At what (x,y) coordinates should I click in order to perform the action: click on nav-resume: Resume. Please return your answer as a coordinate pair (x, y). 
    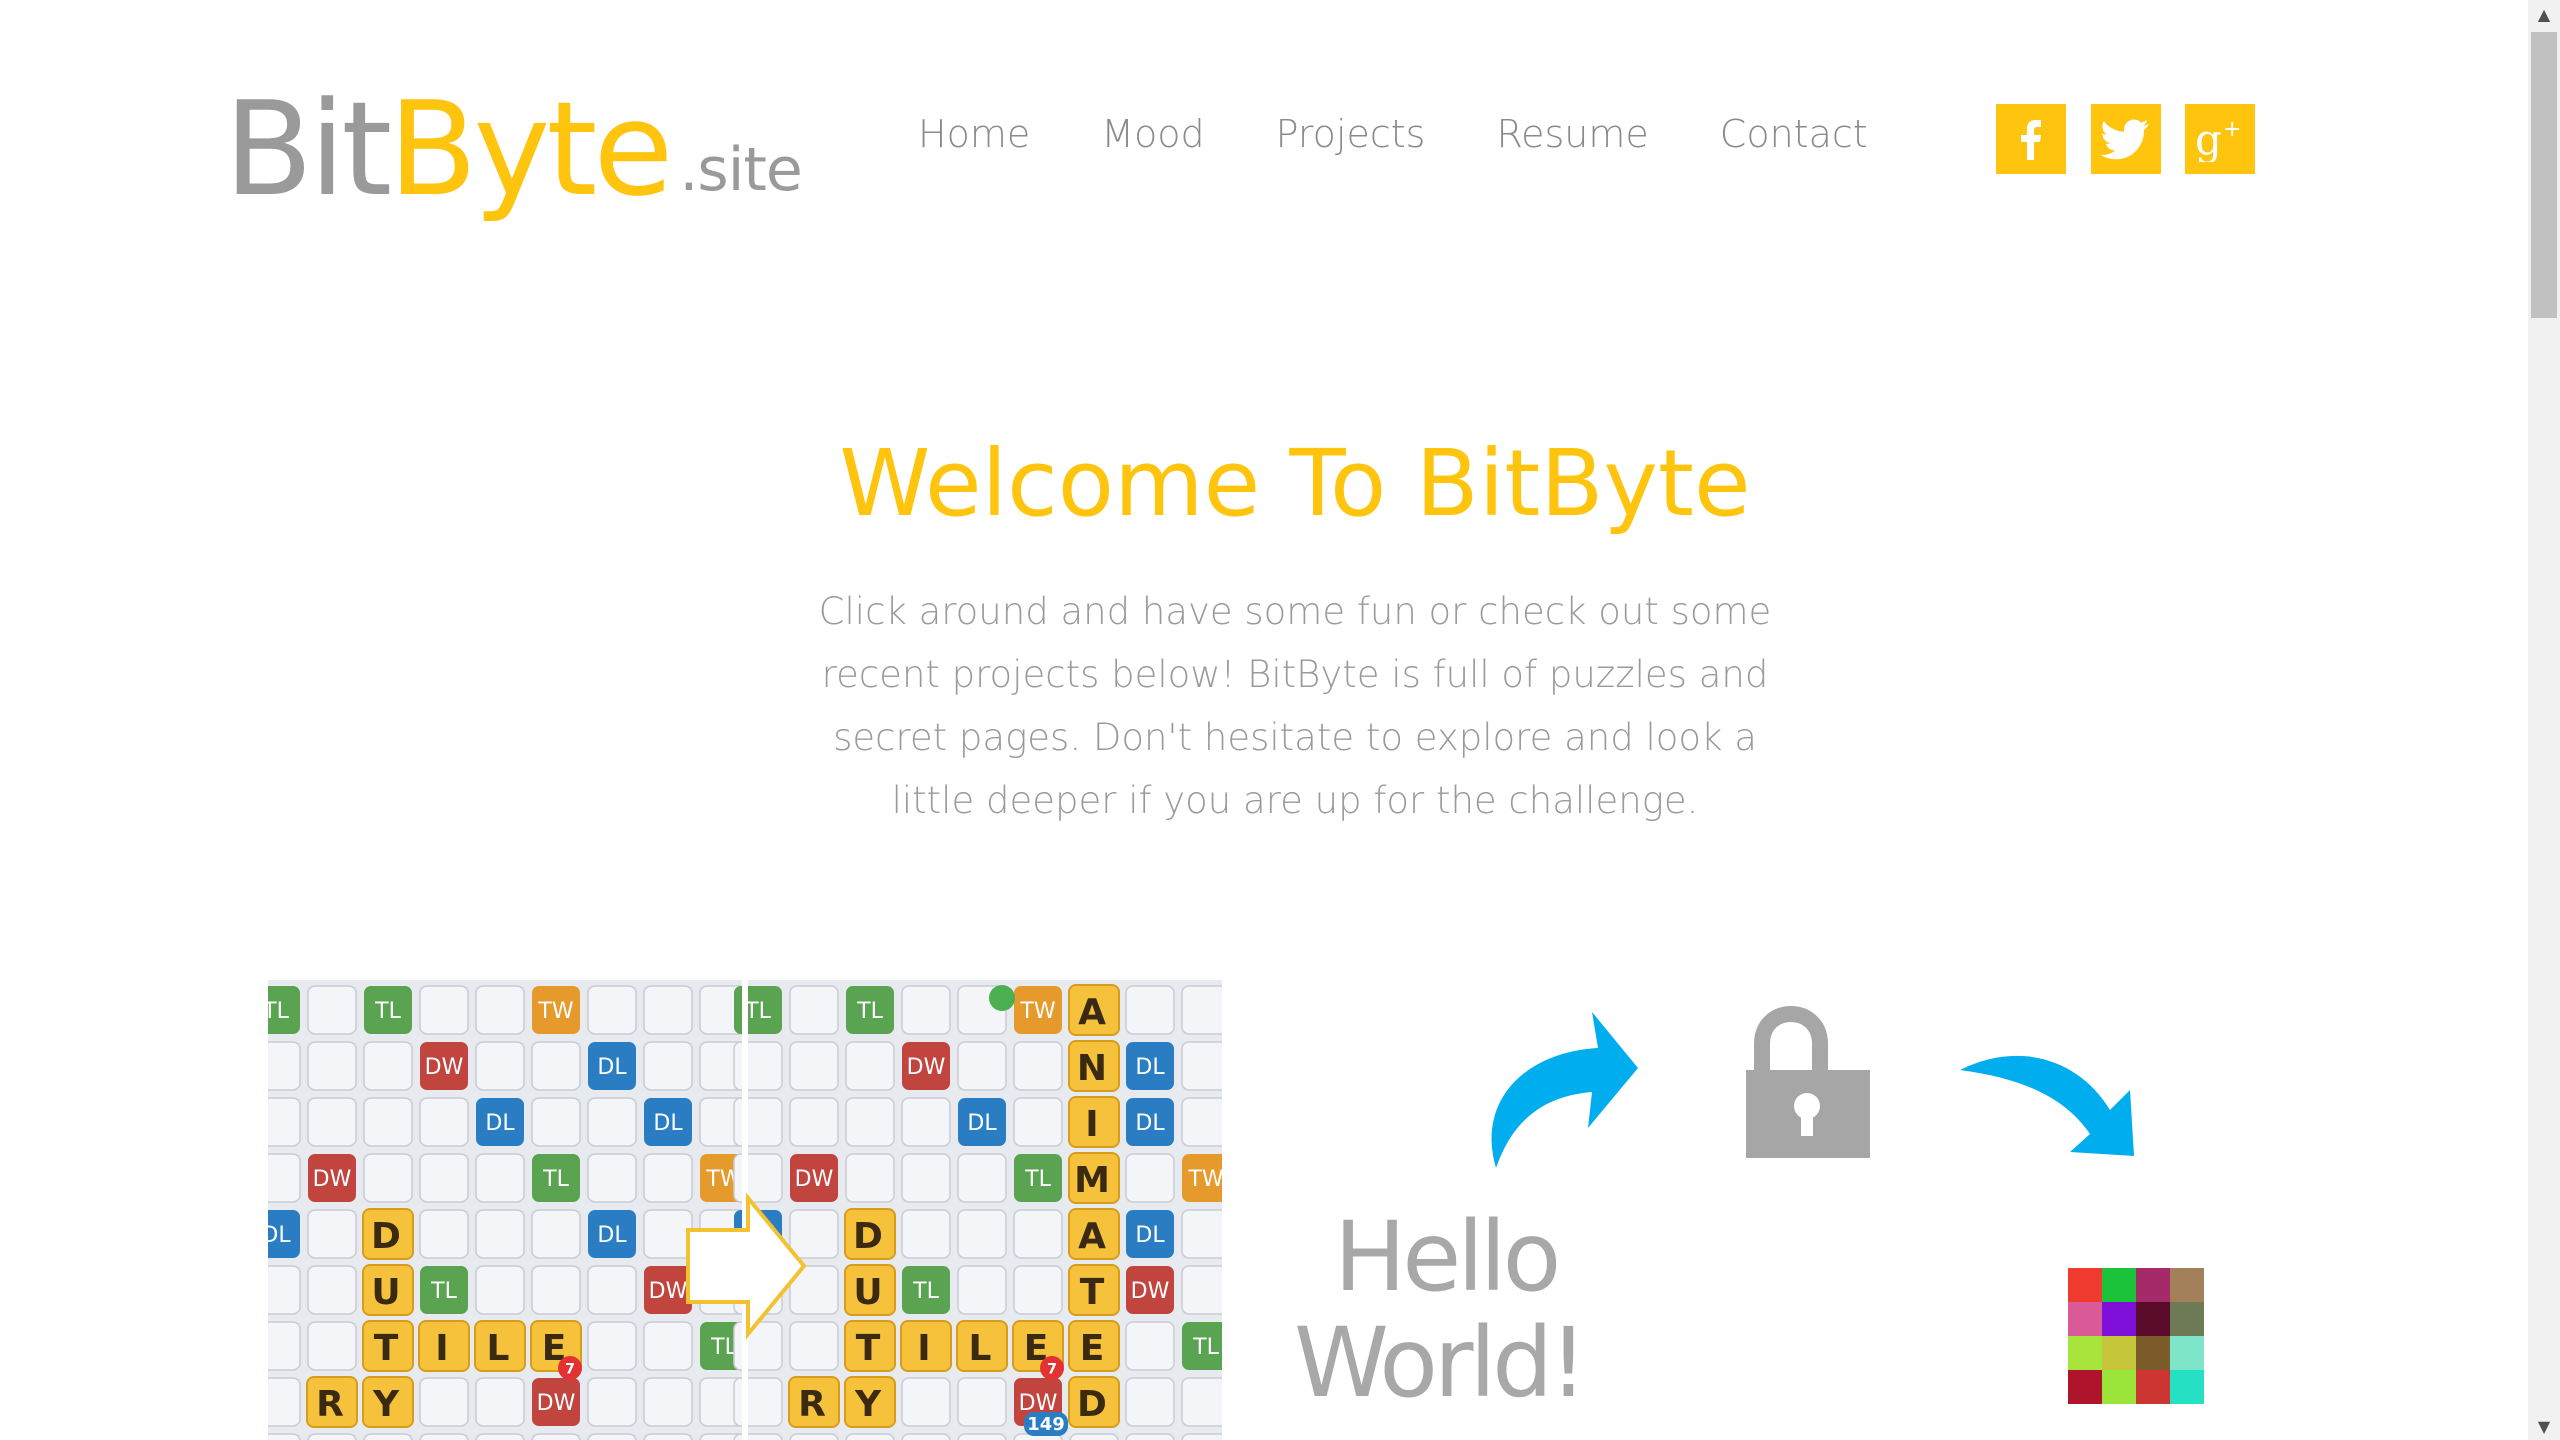
    Looking at the image, I should click on (1572, 134).